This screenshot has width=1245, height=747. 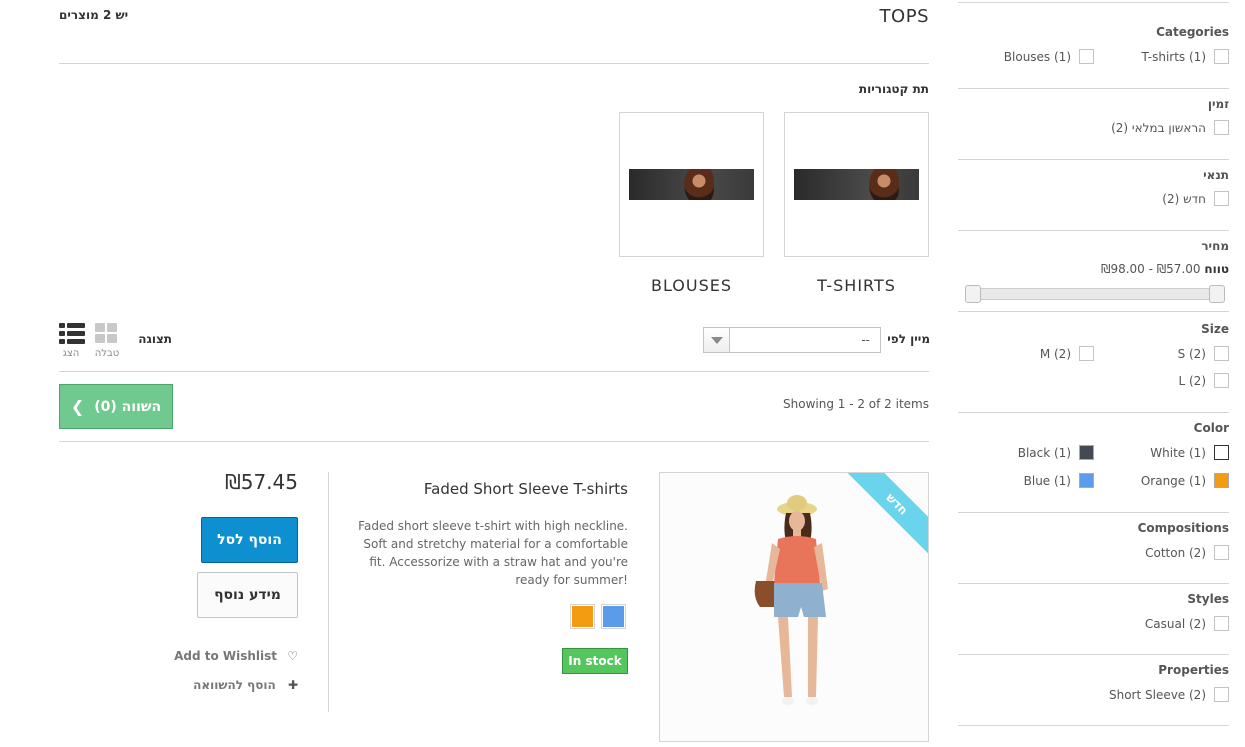 I want to click on filter-option: White (1), so click(x=1189, y=452).